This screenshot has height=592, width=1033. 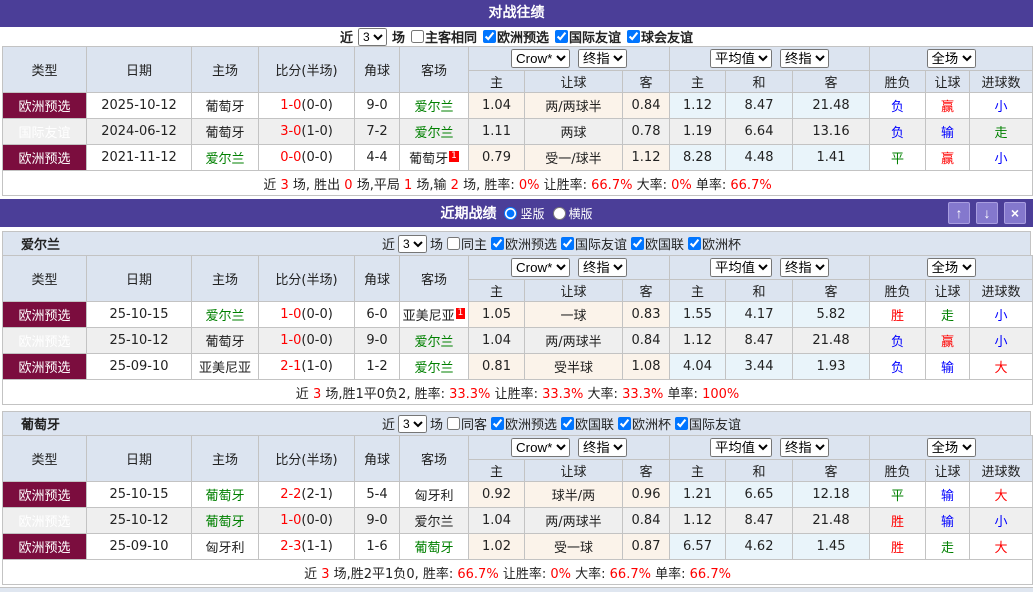 I want to click on view-radio-vertical: 竖版, so click(x=524, y=213).